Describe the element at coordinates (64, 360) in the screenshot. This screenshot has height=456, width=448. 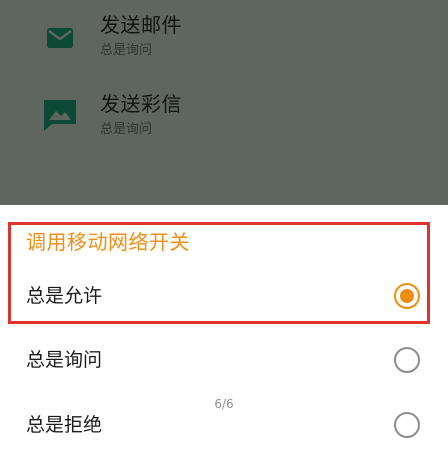
I see `option-always-ask: 总是询问` at that location.